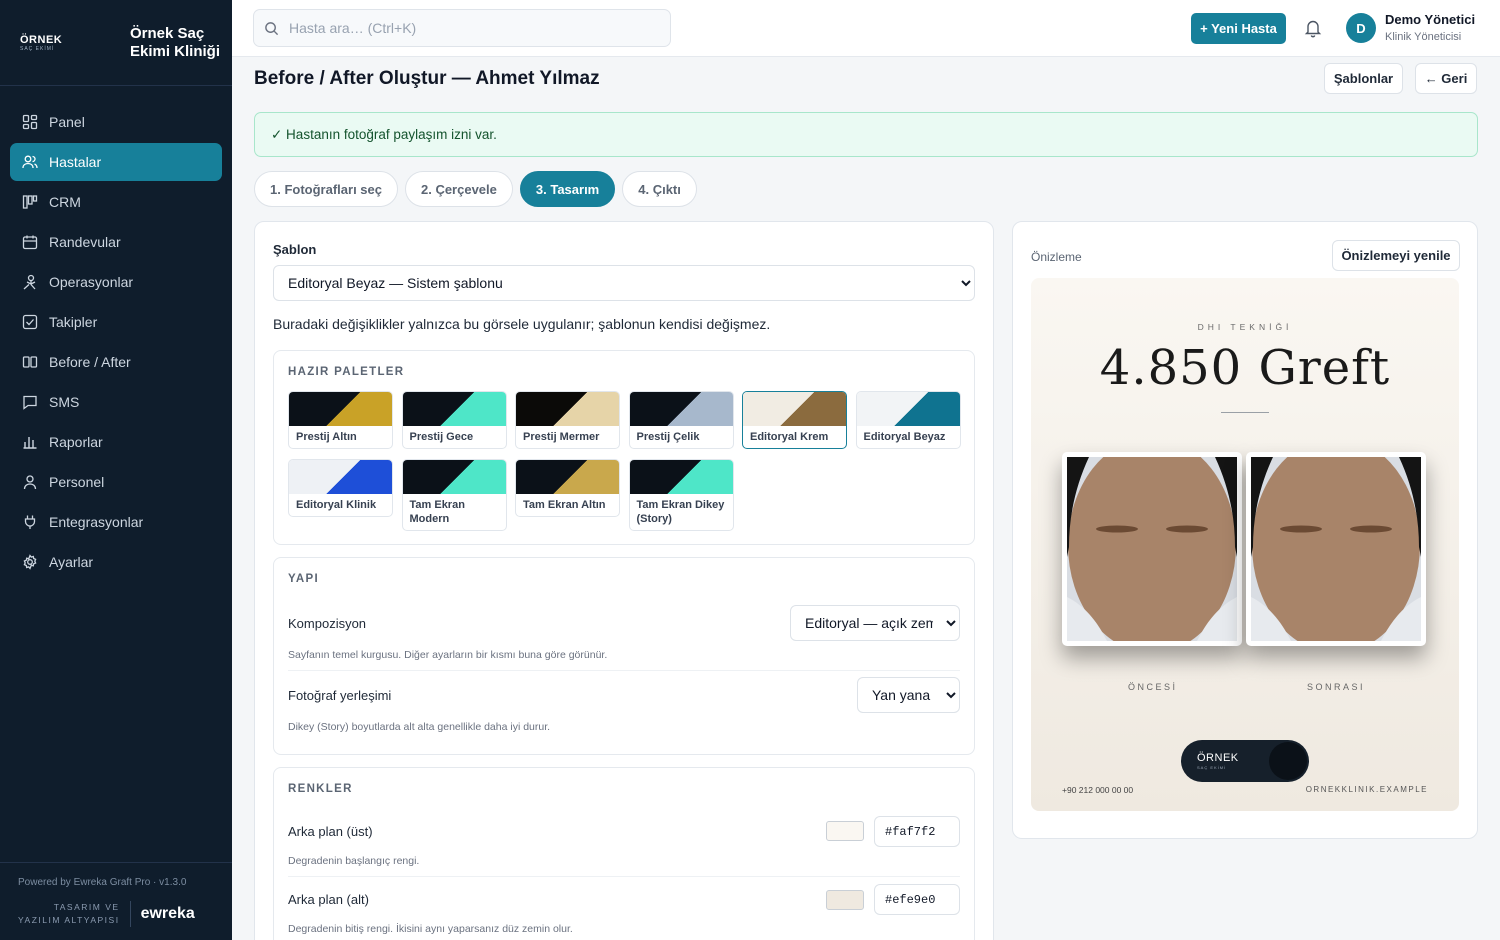 This screenshot has height=940, width=1500. I want to click on search-input, so click(469, 28).